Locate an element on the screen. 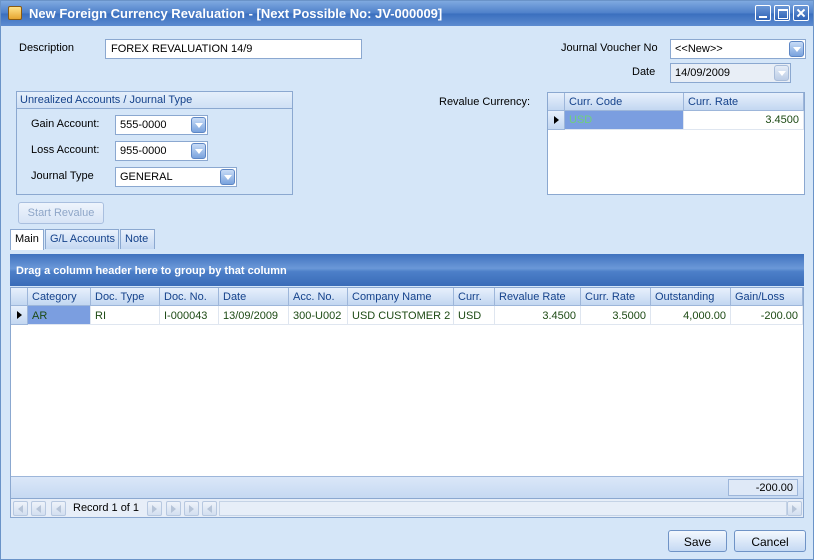 This screenshot has width=814, height=560. gain-account-select: 555-0000 is located at coordinates (161, 125).